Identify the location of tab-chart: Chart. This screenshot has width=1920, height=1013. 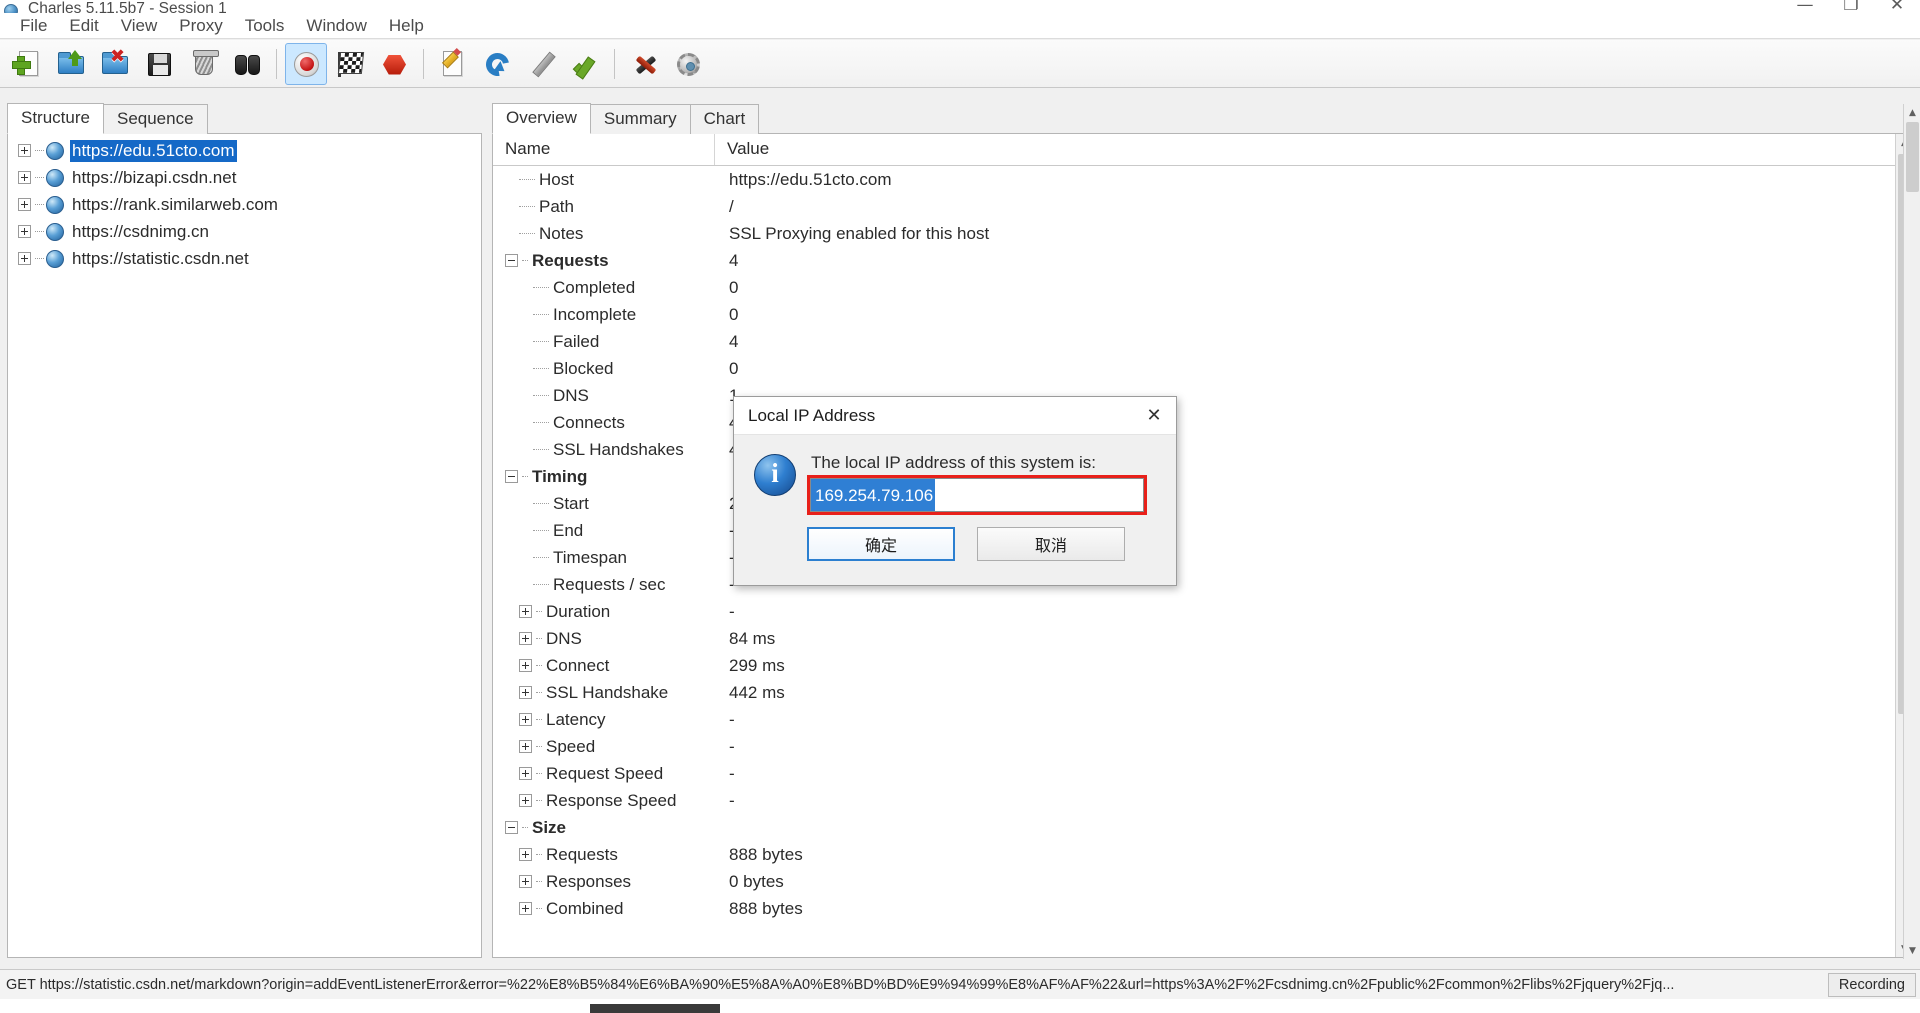
(724, 119).